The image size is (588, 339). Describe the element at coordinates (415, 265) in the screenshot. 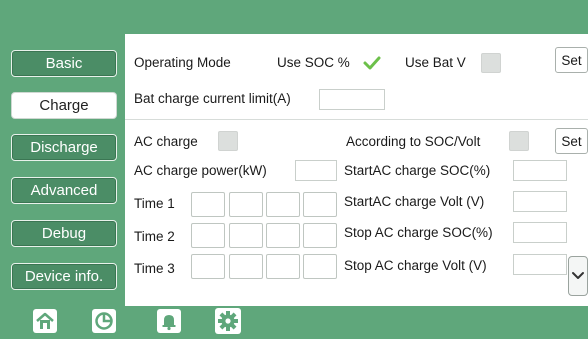

I see `stop-ac-charge-volt-label: Stop AC charge Volt (V)` at that location.